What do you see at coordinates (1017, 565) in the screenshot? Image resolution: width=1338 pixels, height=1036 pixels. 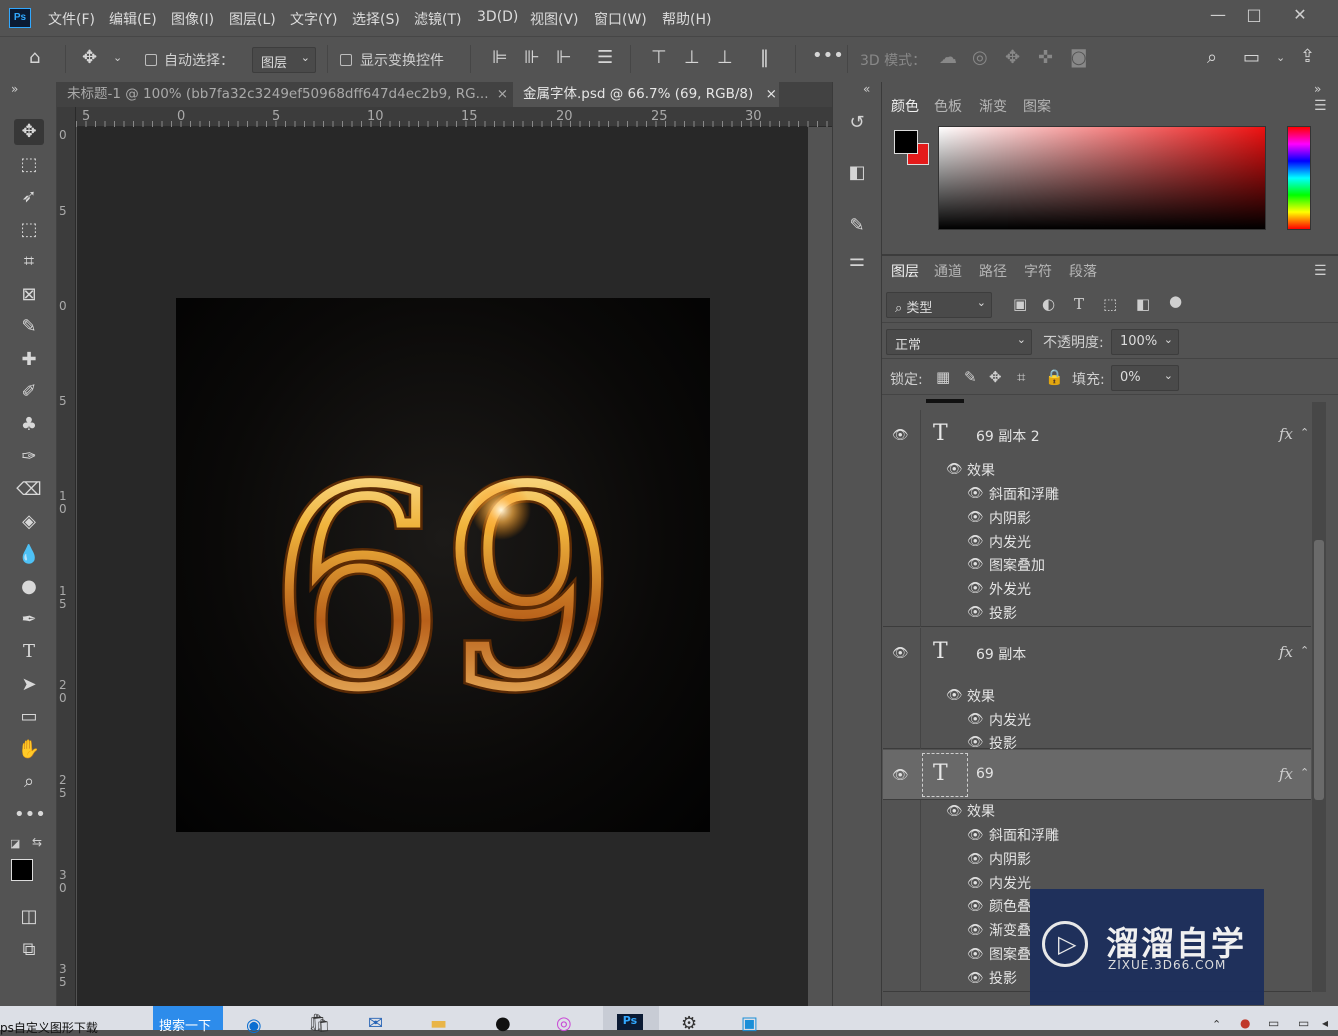 I see `effect-item: 图案叠加` at bounding box center [1017, 565].